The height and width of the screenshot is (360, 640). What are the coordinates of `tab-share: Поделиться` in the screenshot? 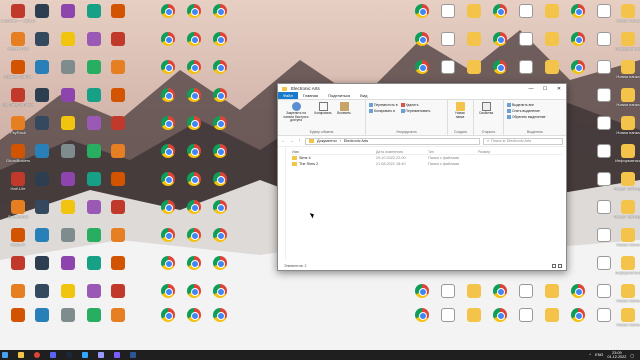 It's located at (339, 95).